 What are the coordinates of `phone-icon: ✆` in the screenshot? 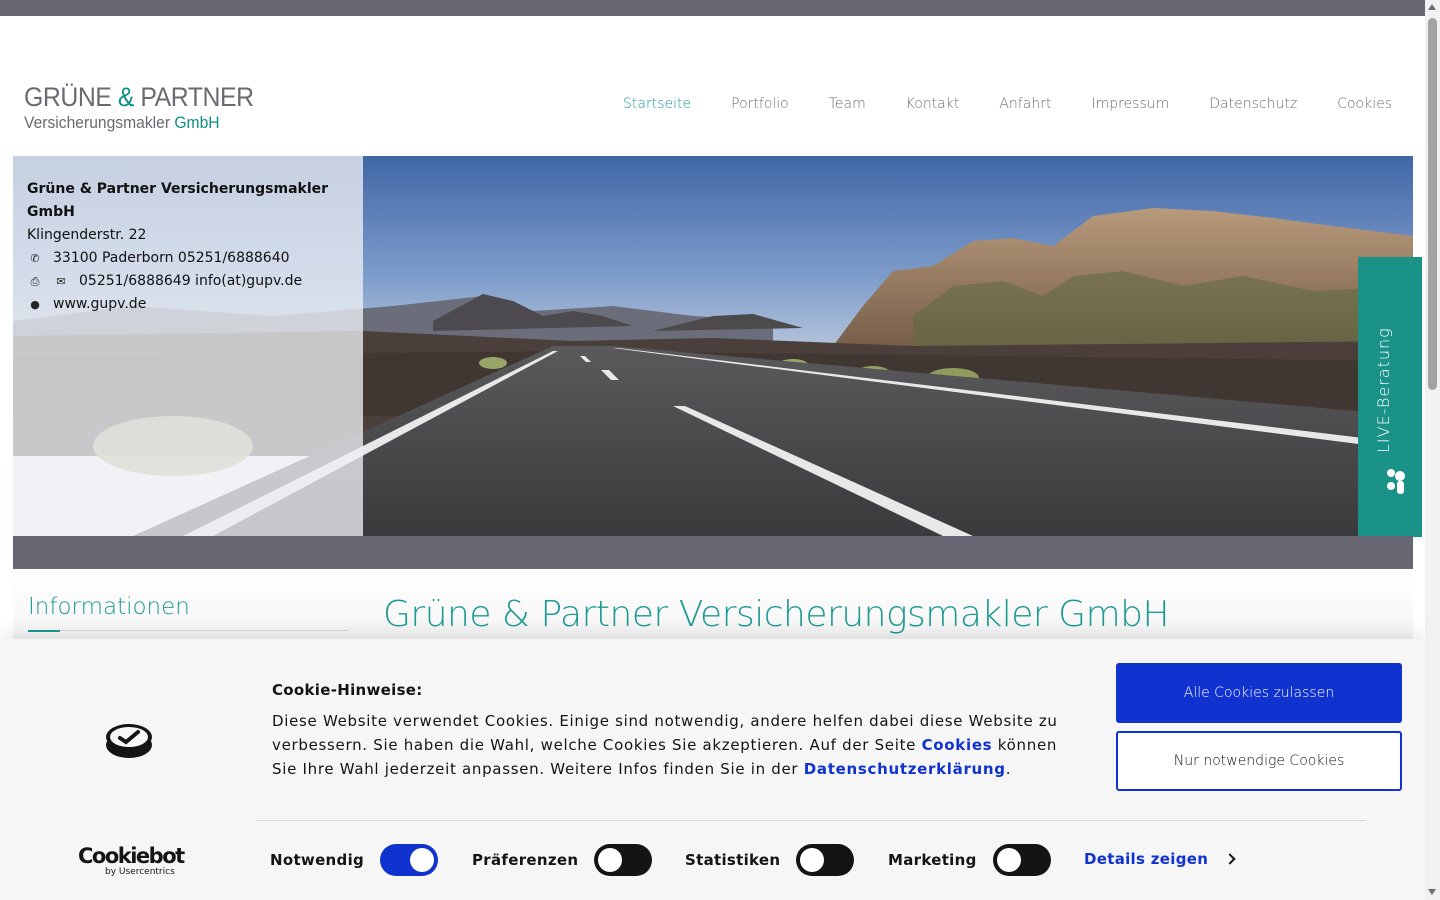 It's located at (35, 258).